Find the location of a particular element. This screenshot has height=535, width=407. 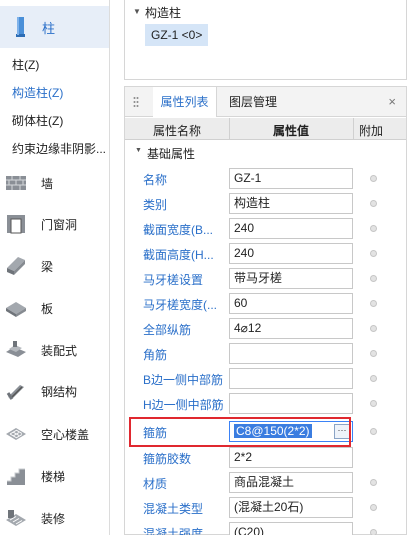

property-value-input: 构造柱 is located at coordinates (291, 203).